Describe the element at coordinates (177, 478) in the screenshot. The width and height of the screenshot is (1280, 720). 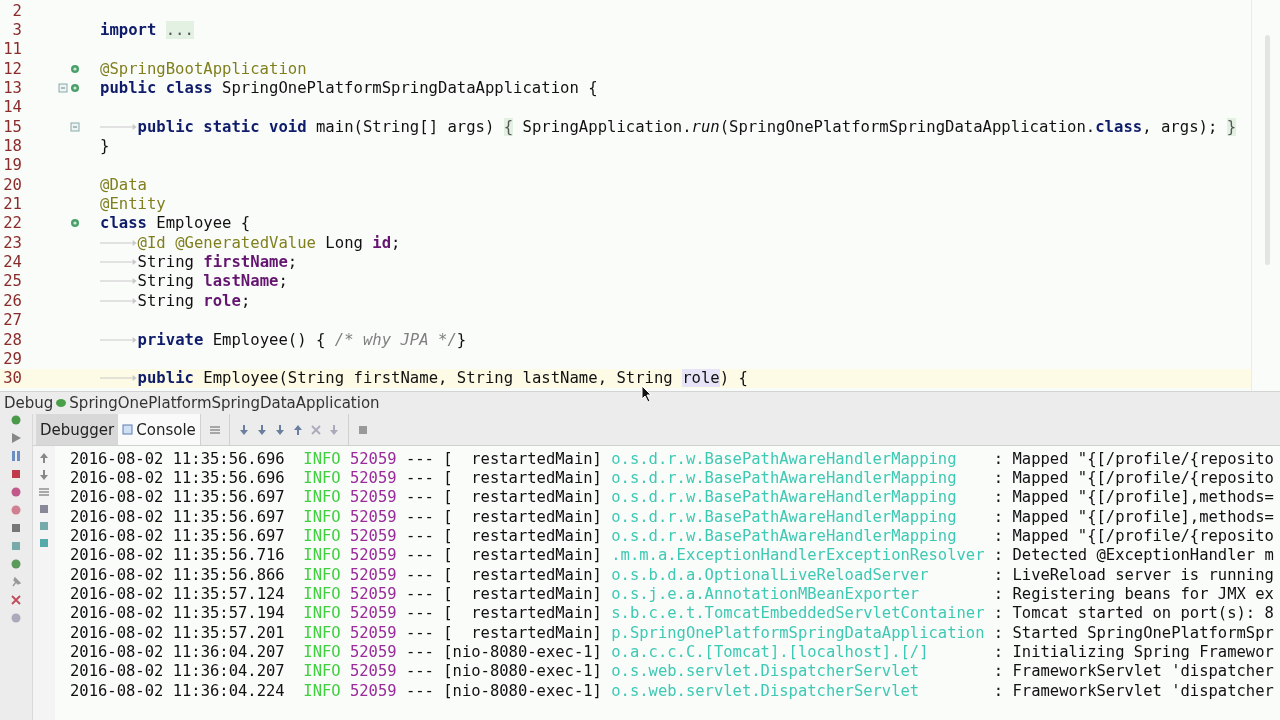
I see `log-time: 2016-08-02 11:35:56.696` at that location.